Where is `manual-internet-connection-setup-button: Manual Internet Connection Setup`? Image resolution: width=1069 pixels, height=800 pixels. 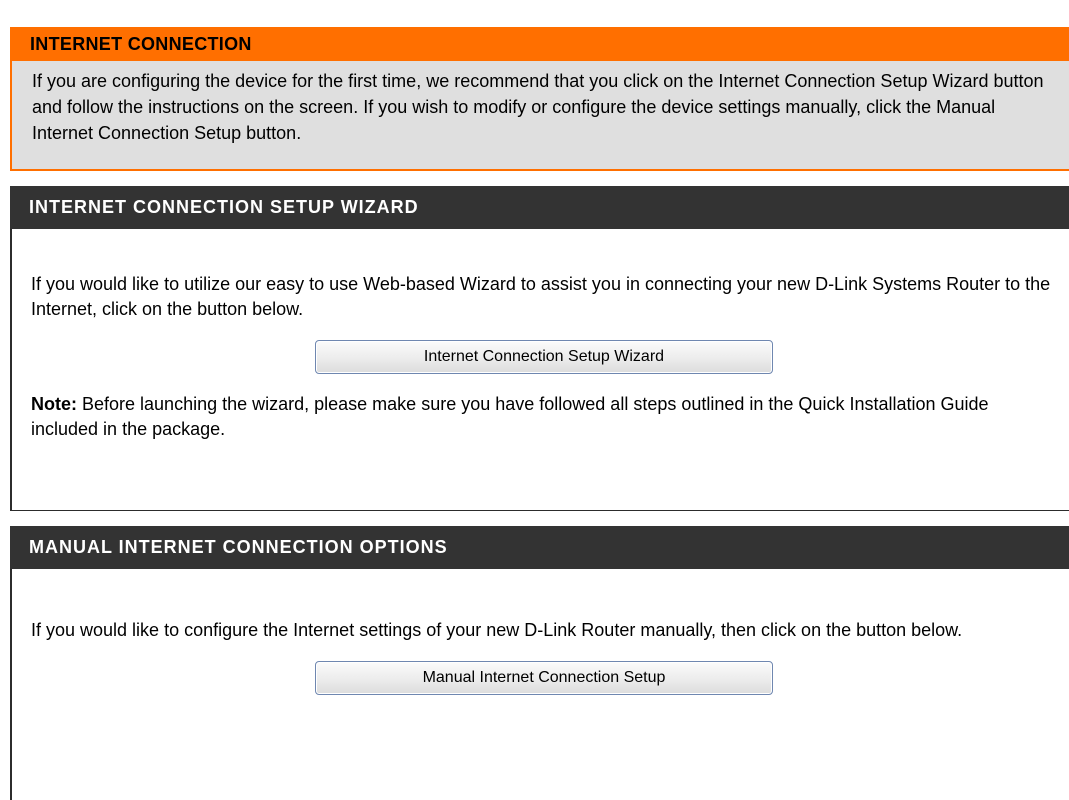
manual-internet-connection-setup-button: Manual Internet Connection Setup is located at coordinates (544, 678).